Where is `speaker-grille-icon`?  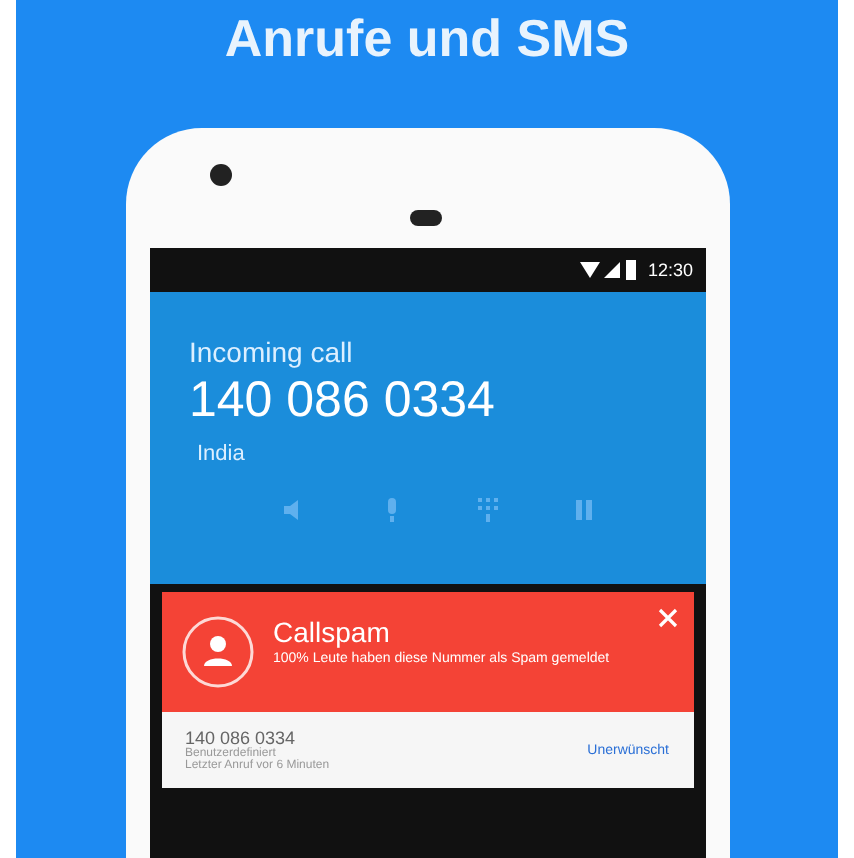
speaker-grille-icon is located at coordinates (425, 218).